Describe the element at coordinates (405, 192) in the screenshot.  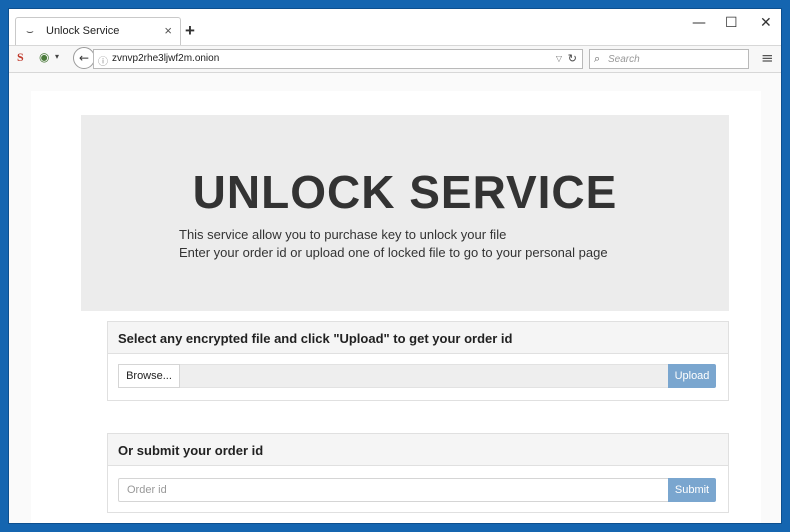
I see `page-title: UNLOCK SERVICE` at that location.